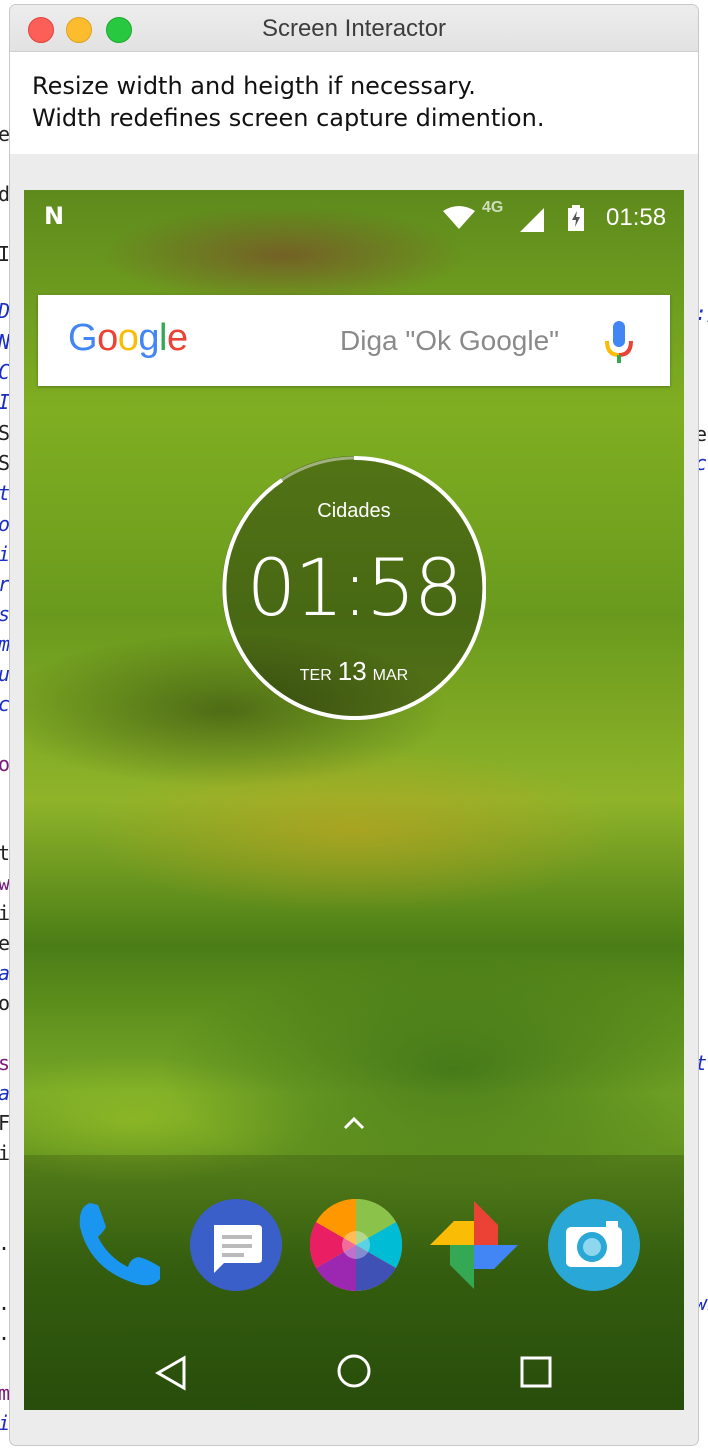 The image size is (708, 1452). I want to click on window-title: Screen Interactor, so click(354, 28).